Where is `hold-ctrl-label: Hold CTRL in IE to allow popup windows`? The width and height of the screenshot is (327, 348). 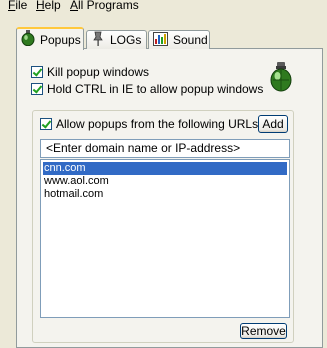
hold-ctrl-label: Hold CTRL in IE to allow popup windows is located at coordinates (155, 89).